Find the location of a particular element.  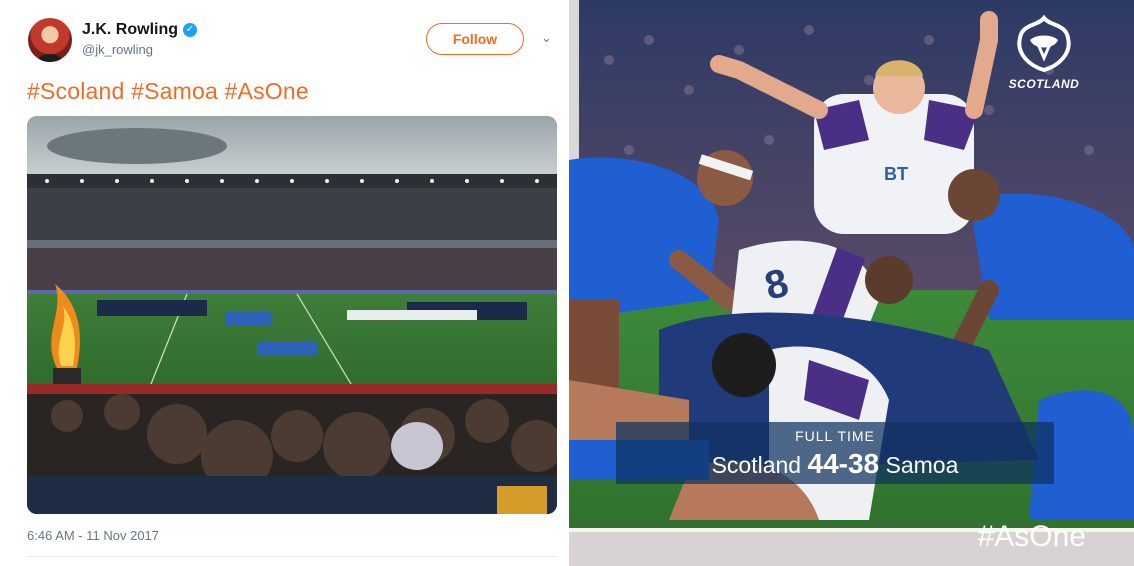

author-handle: @jk_rowling is located at coordinates (117, 49).